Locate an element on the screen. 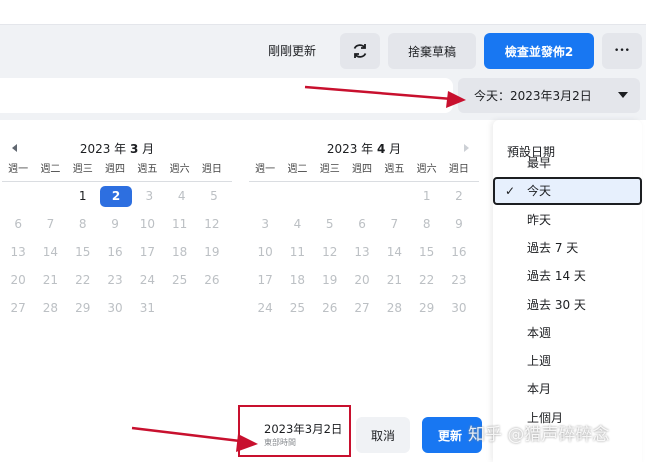  day-cell: 19 is located at coordinates (212, 252).